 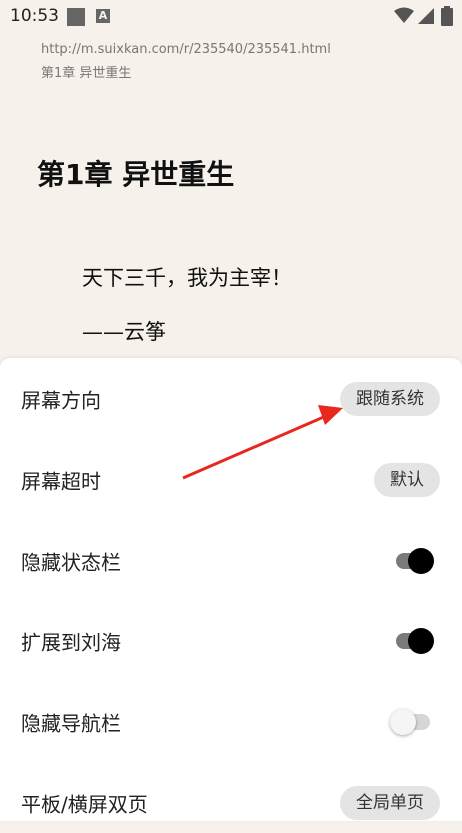 I want to click on signal-icon, so click(x=426, y=16).